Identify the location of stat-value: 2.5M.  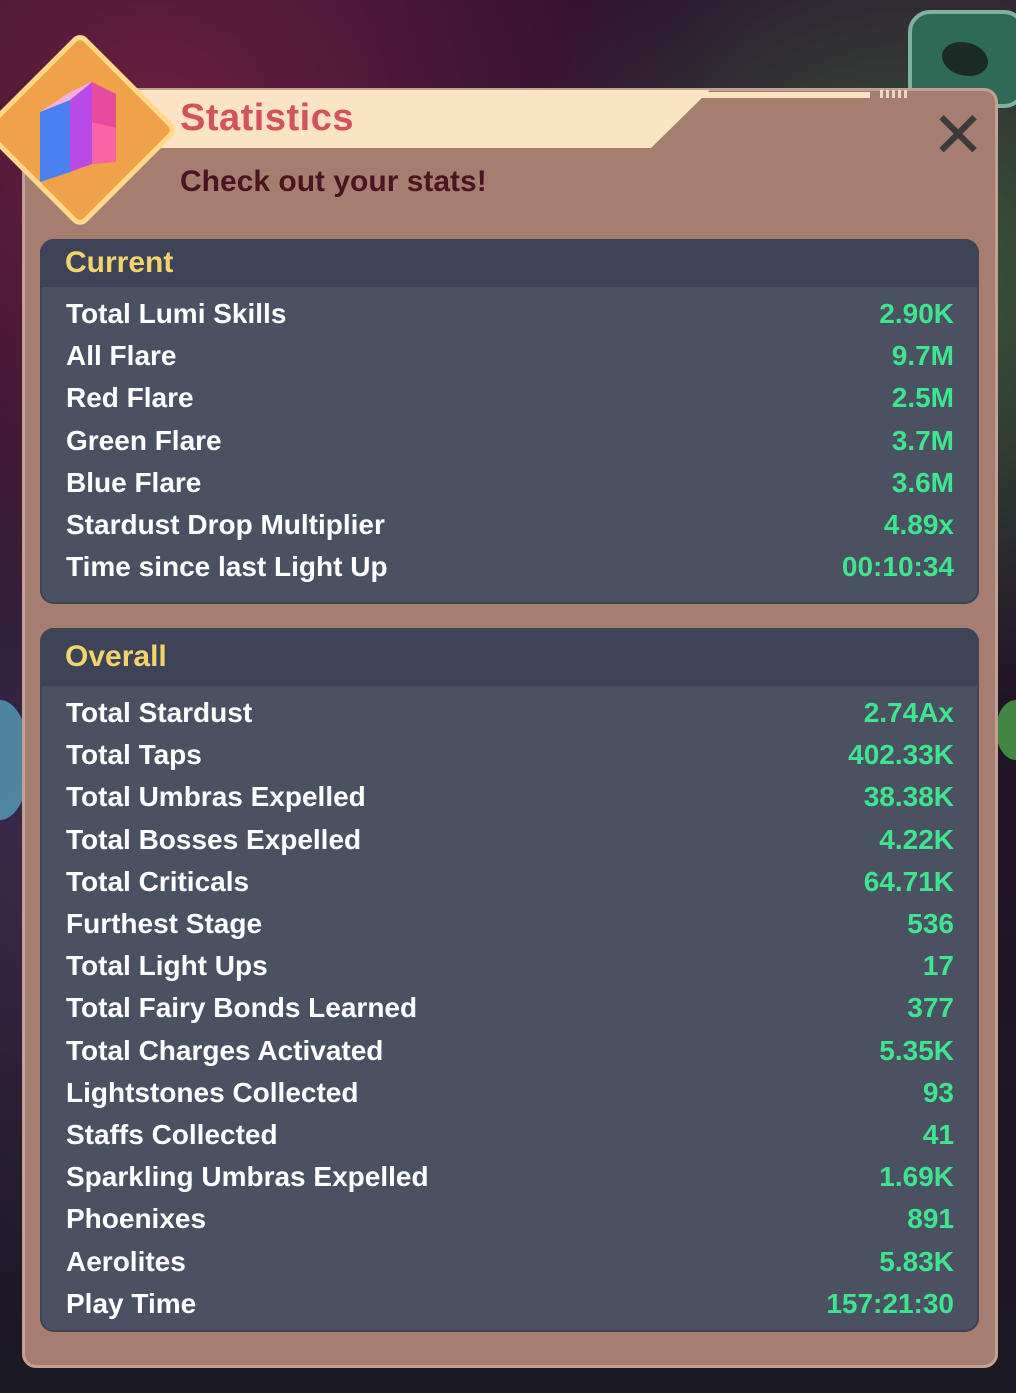
(922, 398).